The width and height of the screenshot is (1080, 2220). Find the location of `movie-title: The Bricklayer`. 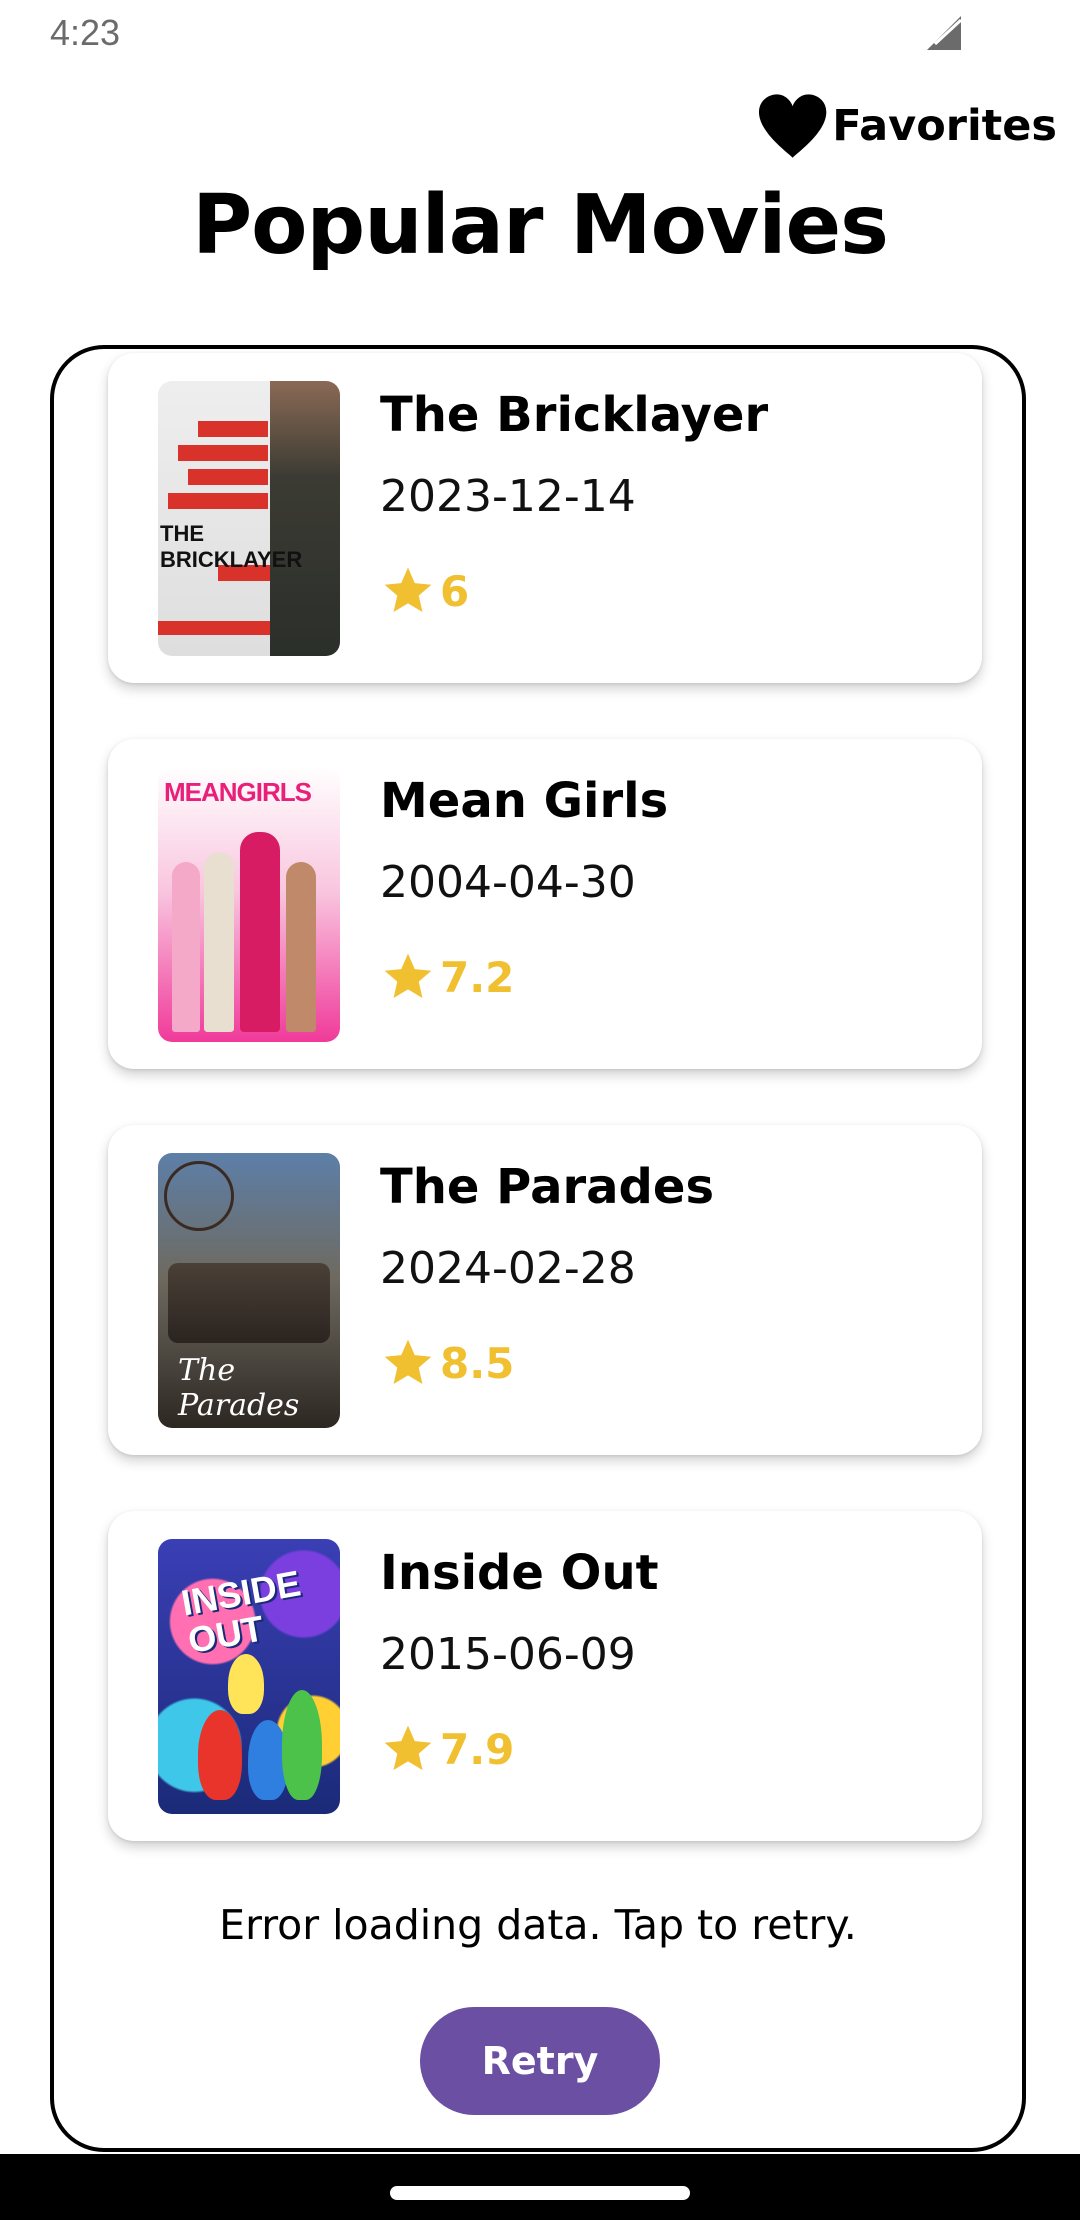

movie-title: The Bricklayer is located at coordinates (574, 415).